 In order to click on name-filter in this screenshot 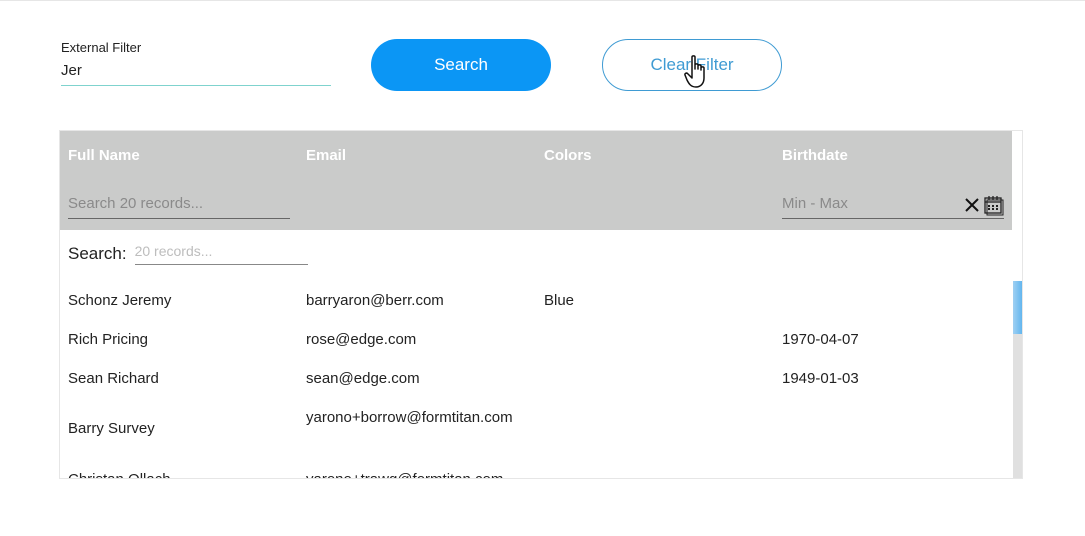, I will do `click(179, 207)`.